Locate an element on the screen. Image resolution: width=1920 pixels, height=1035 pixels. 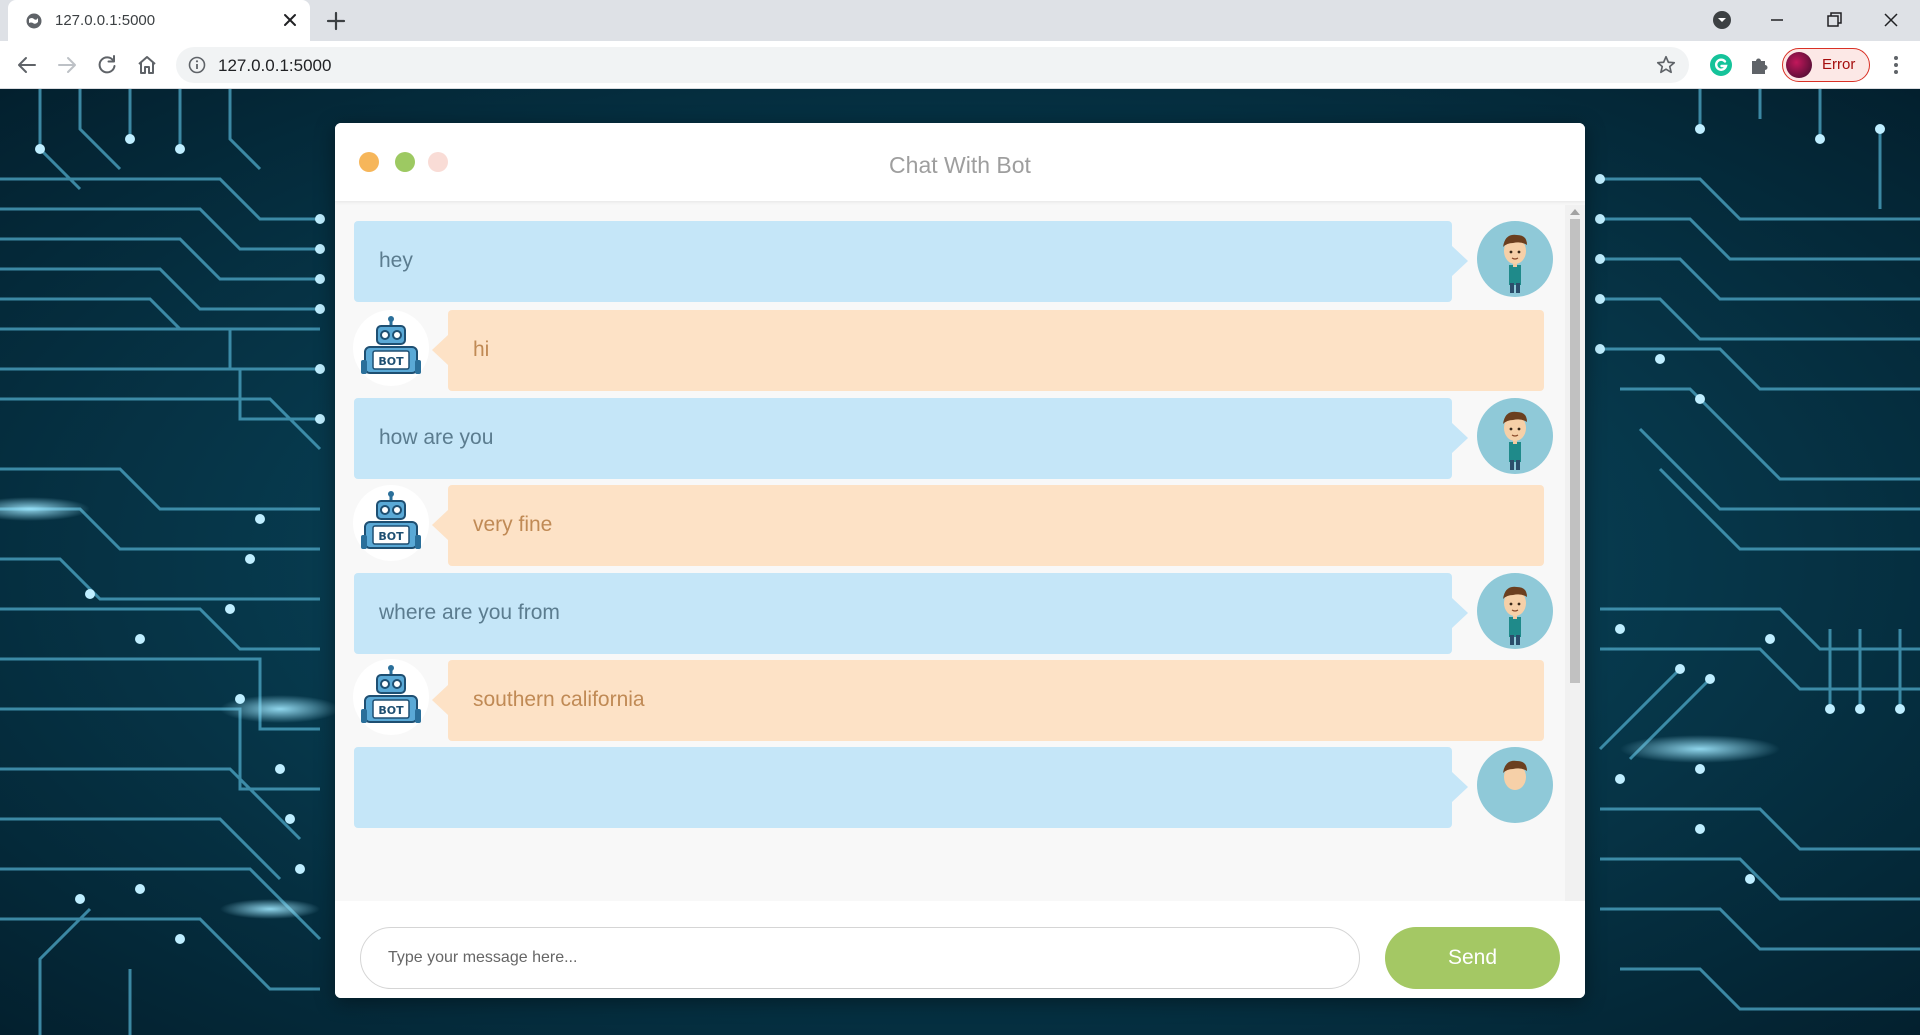
user-message: hey is located at coordinates (911, 261).